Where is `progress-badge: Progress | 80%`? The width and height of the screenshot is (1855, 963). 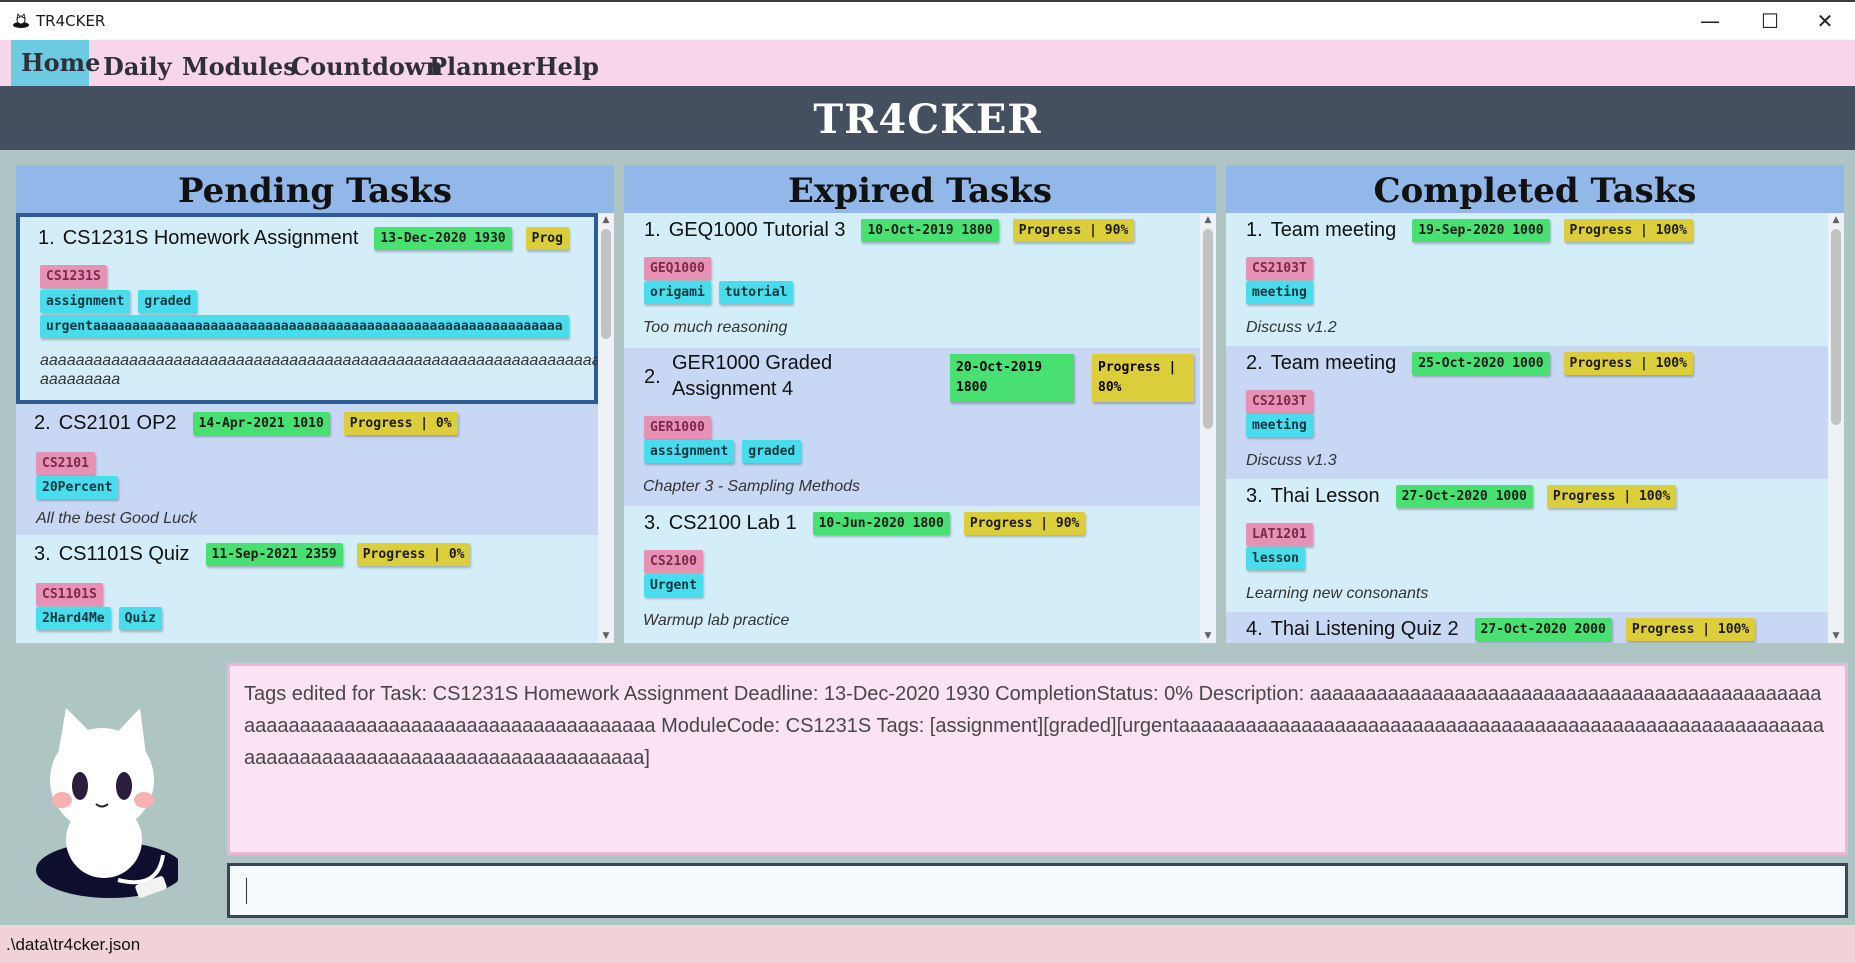
progress-badge: Progress | 80% is located at coordinates (1143, 378).